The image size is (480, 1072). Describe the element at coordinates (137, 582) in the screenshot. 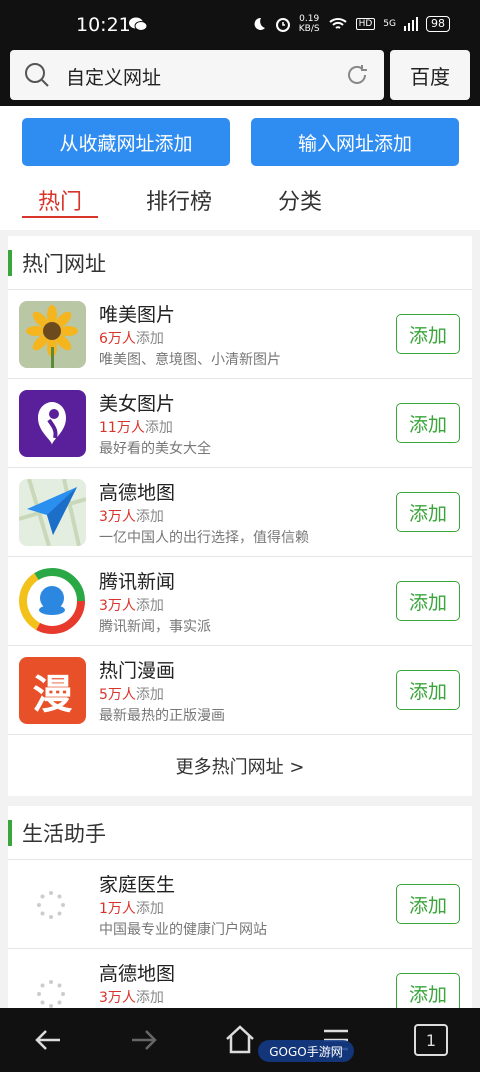

I see `site-name: 腾讯新闻` at that location.